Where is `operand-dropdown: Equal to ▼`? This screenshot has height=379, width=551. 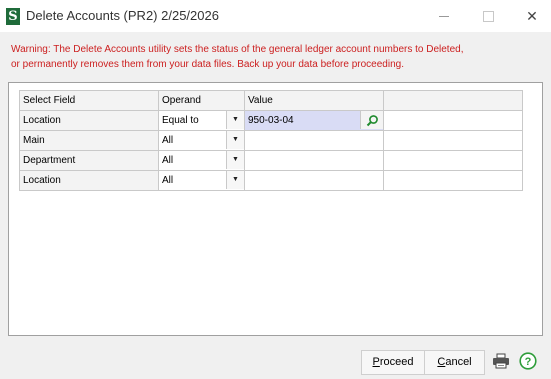 operand-dropdown: Equal to ▼ is located at coordinates (201, 120).